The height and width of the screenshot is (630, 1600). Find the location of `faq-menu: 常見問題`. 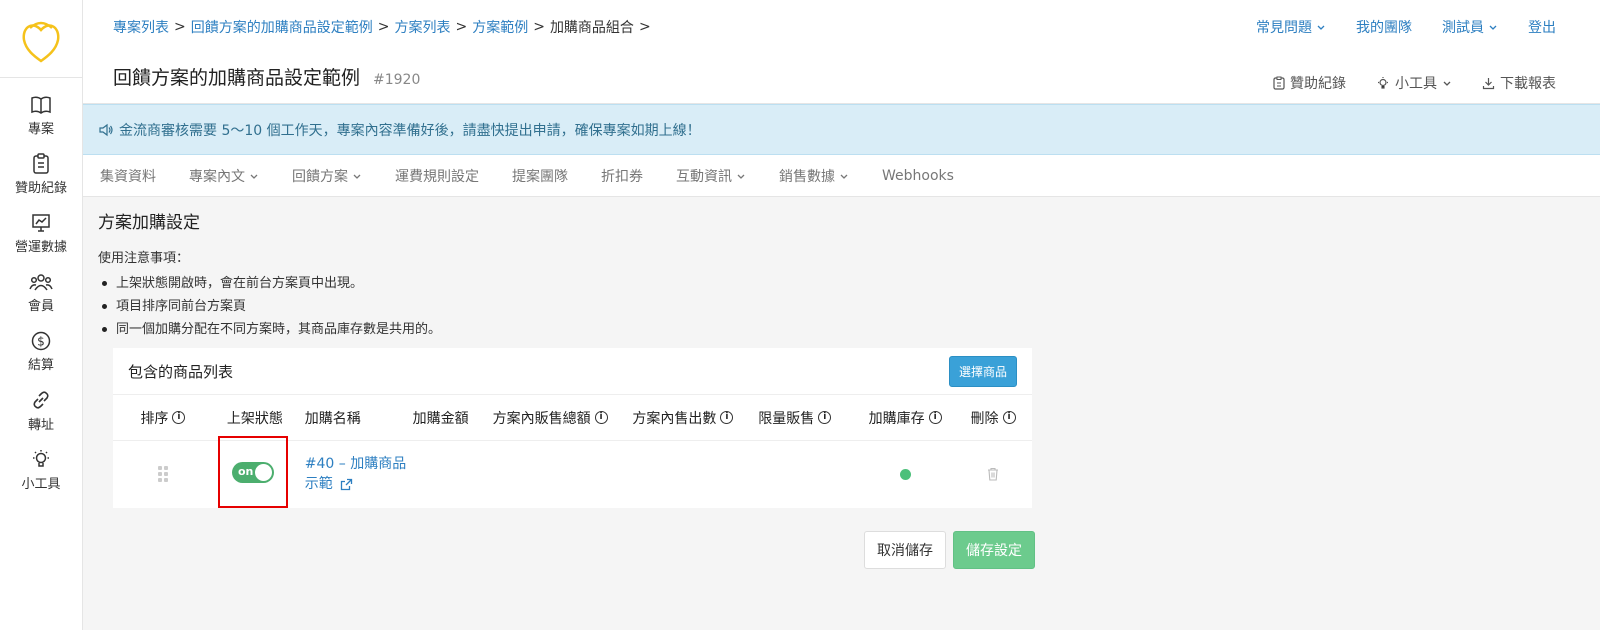

faq-menu: 常見問題 is located at coordinates (1291, 27).